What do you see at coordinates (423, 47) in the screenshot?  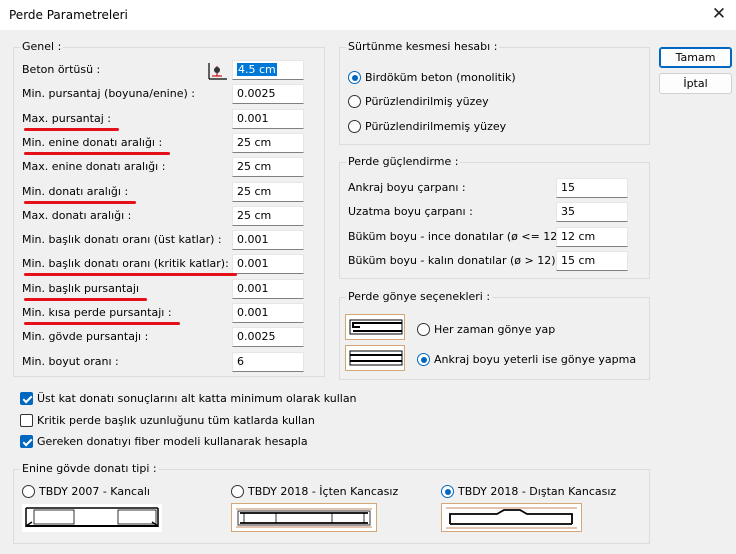 I see `surtunme-legend: Sürtünme kesmesi hesabı :` at bounding box center [423, 47].